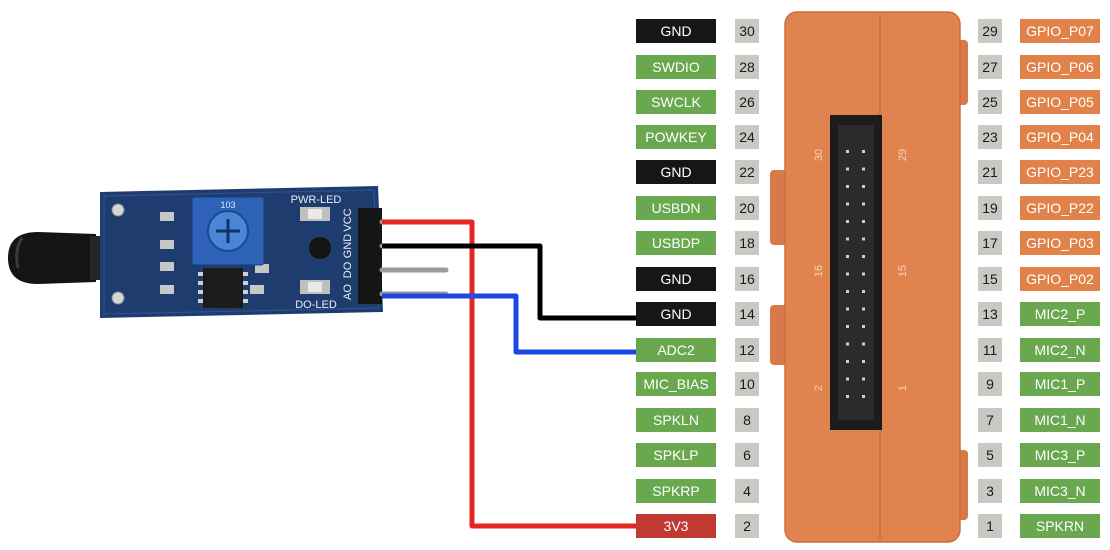  Describe the element at coordinates (676, 67) in the screenshot. I see `pin-label-swdio: SWDIO` at that location.